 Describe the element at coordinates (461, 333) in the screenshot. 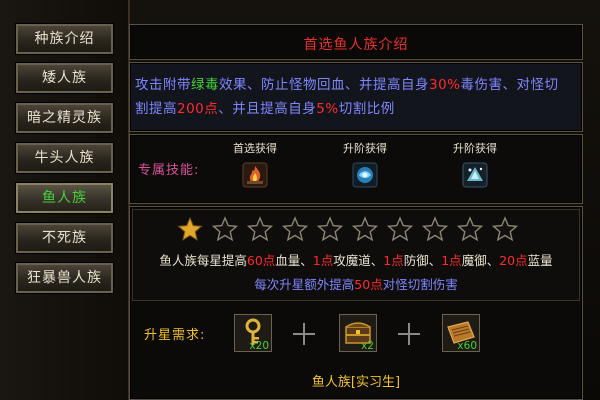

I see `requirement-item-scroll: x60` at that location.